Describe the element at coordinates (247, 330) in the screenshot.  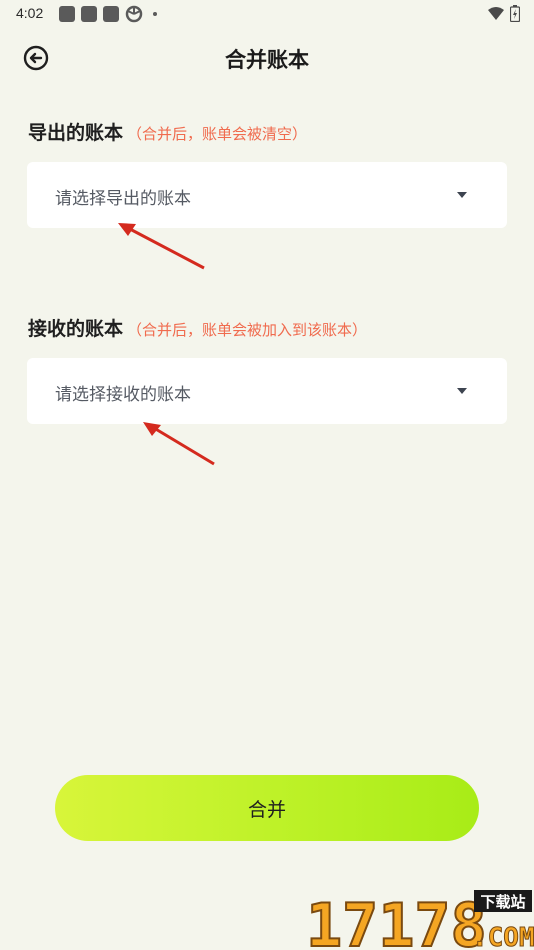
I see `receive-book-hint: （合并后，账单会被加入到该账本）` at that location.